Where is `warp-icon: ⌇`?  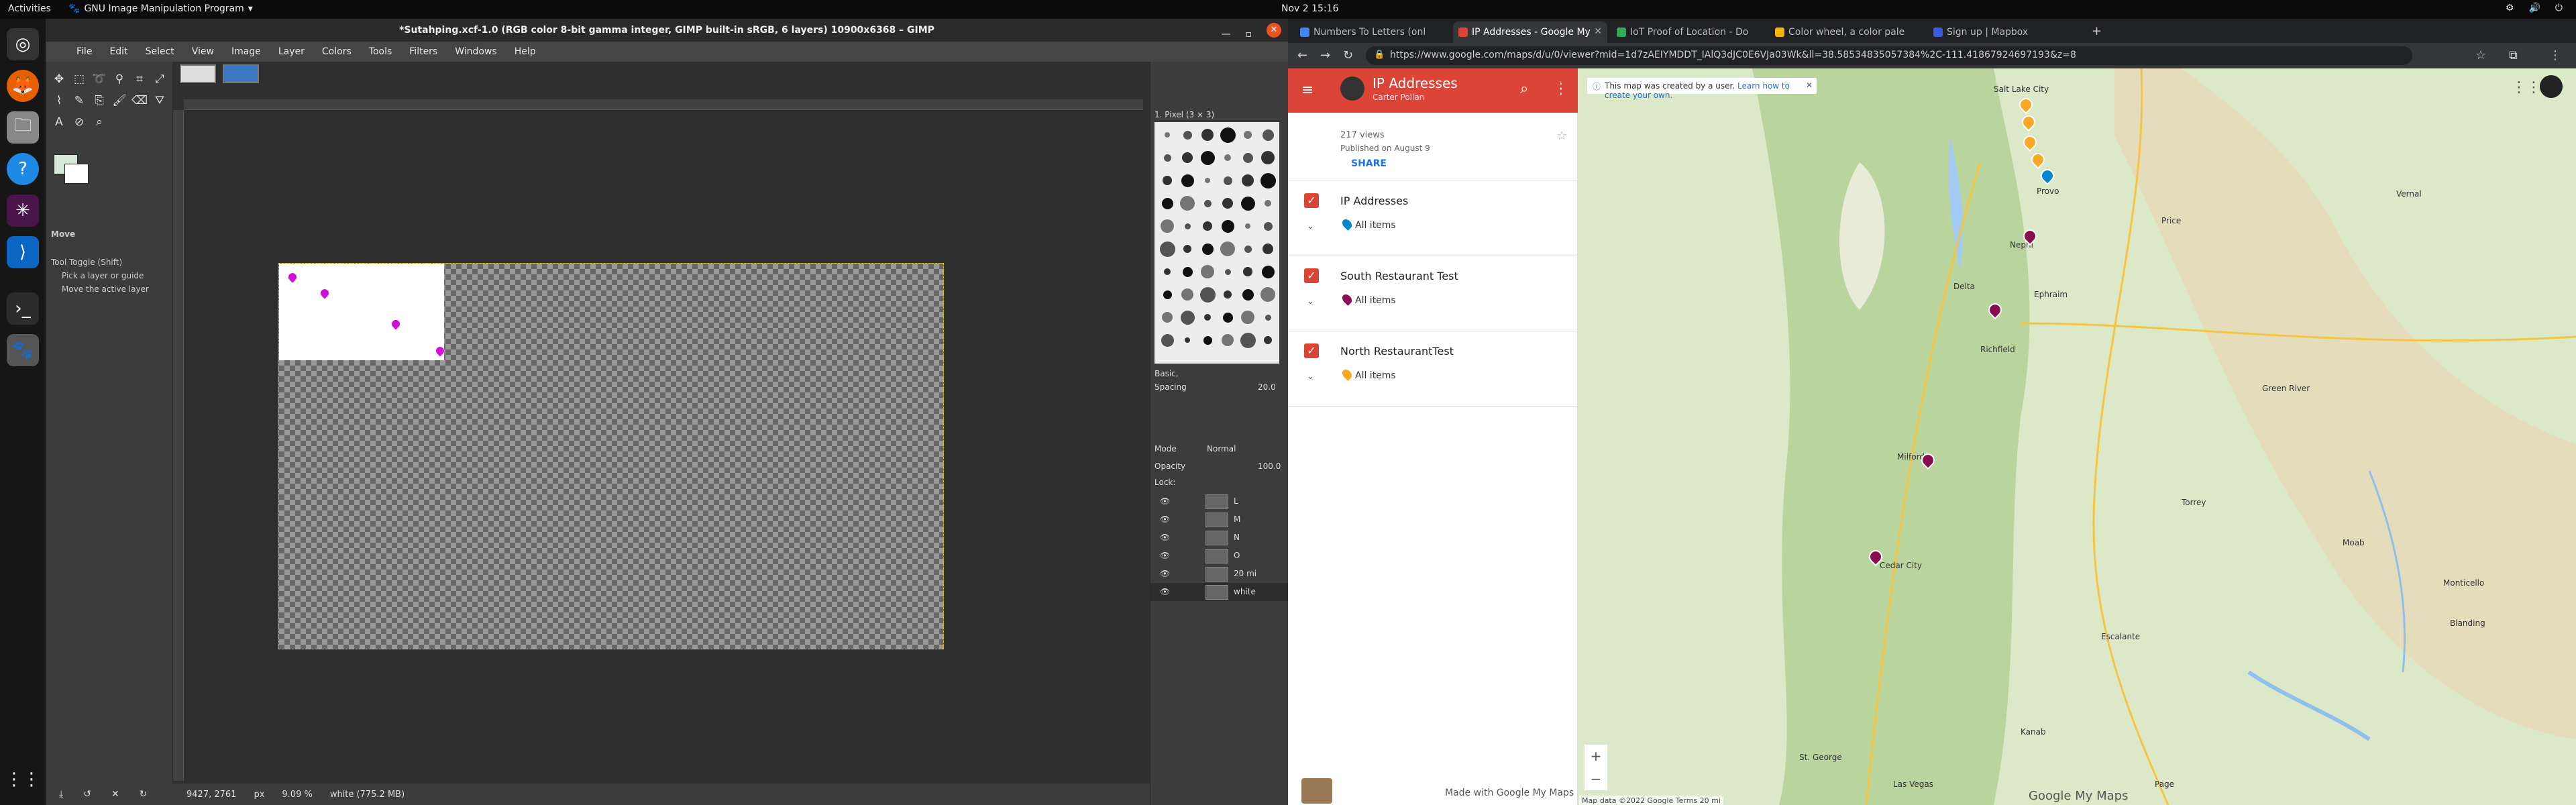
warp-icon: ⌇ is located at coordinates (59, 101).